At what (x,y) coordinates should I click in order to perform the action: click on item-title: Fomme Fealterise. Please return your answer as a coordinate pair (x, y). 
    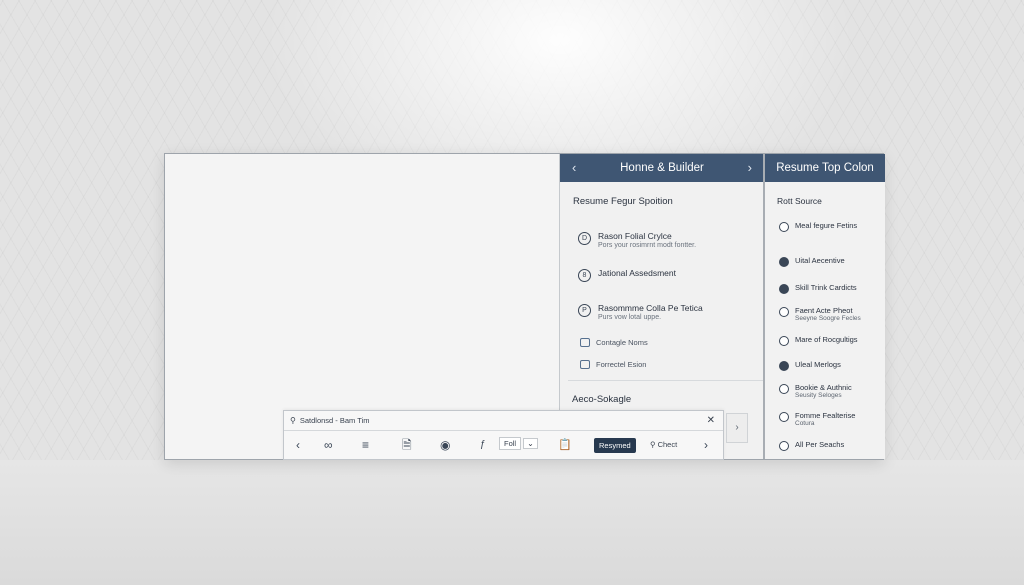
    Looking at the image, I should click on (825, 415).